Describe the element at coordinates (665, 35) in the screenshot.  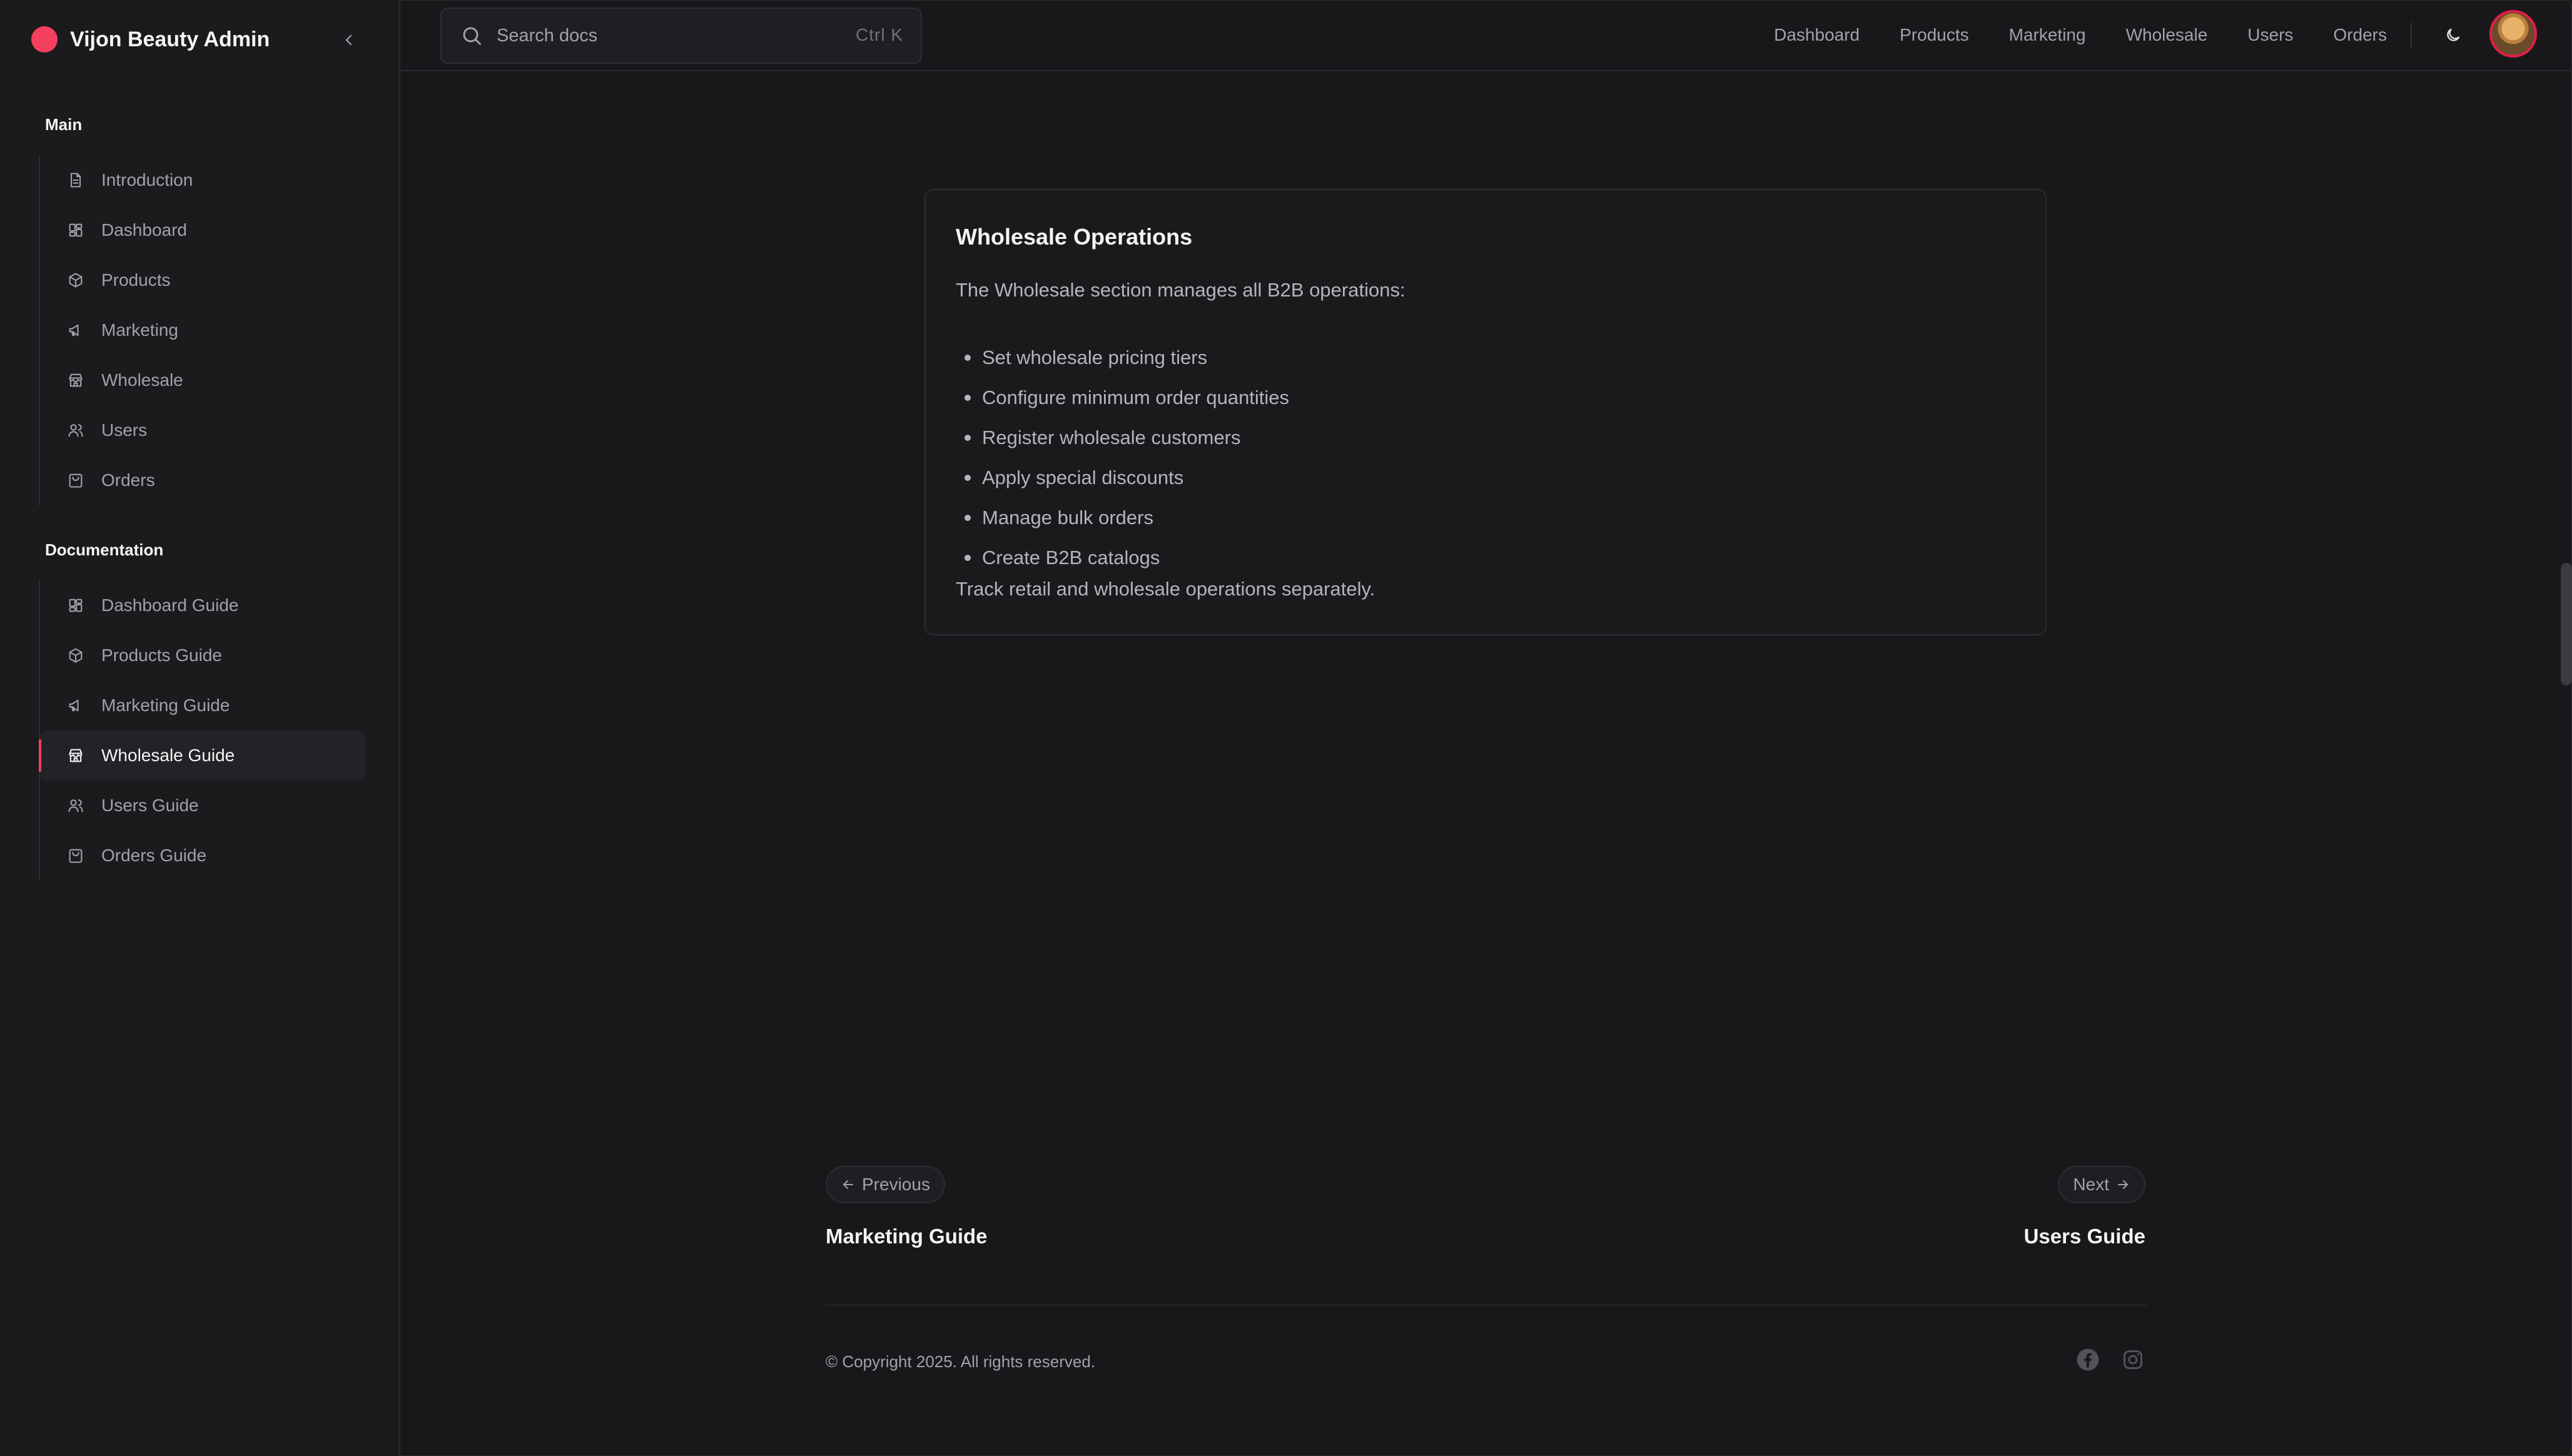
I see `search-input` at that location.